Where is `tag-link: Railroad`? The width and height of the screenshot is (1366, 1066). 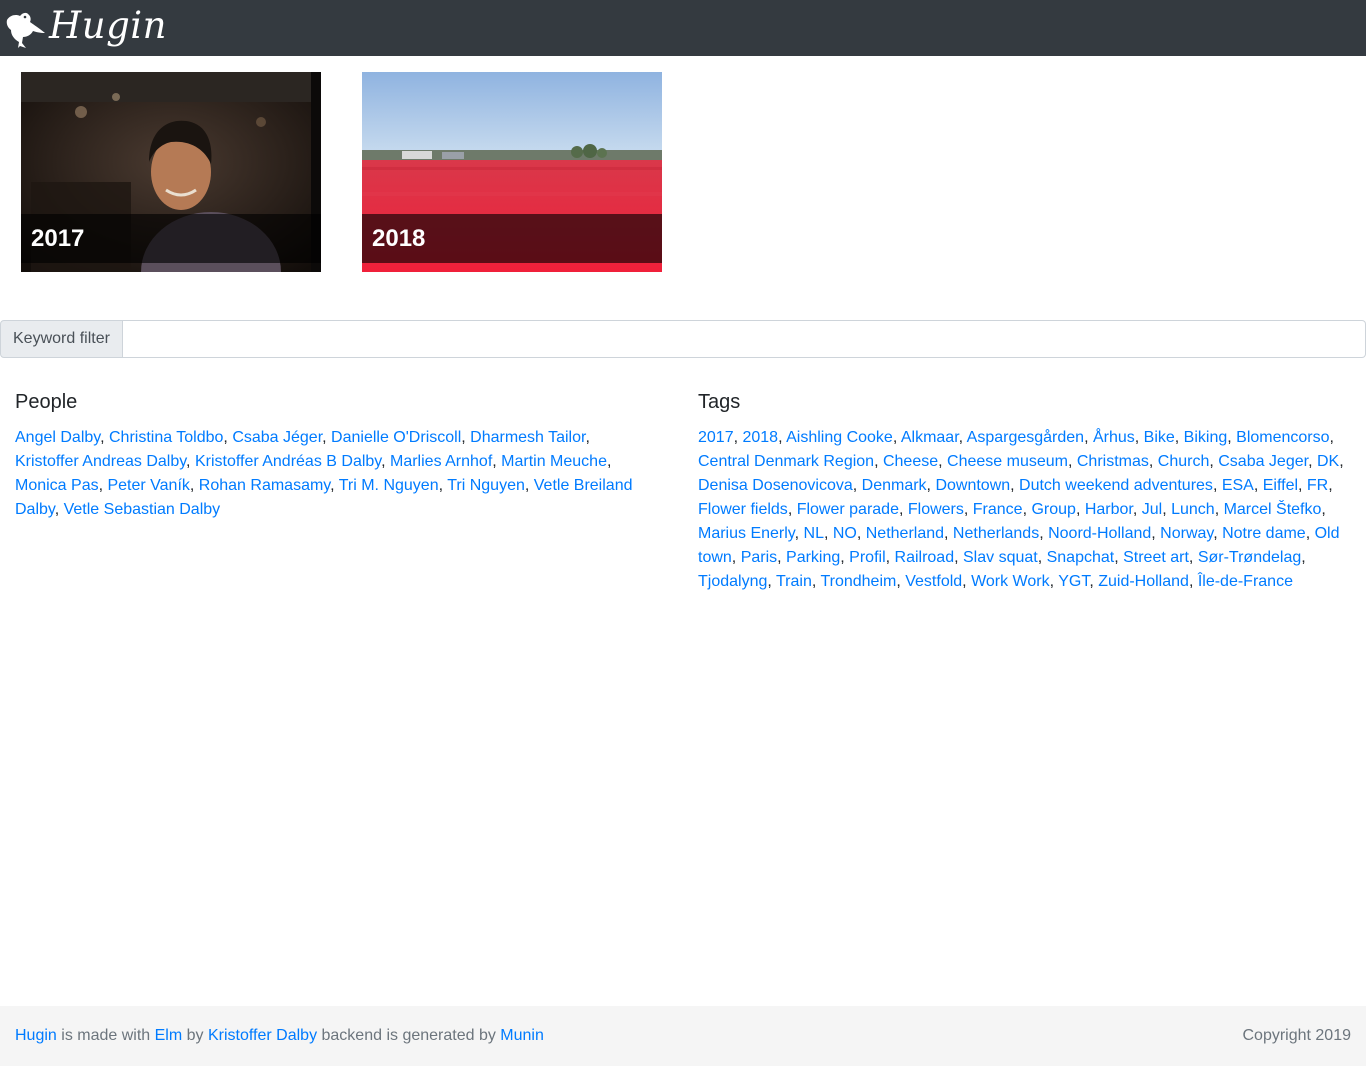 tag-link: Railroad is located at coordinates (925, 557).